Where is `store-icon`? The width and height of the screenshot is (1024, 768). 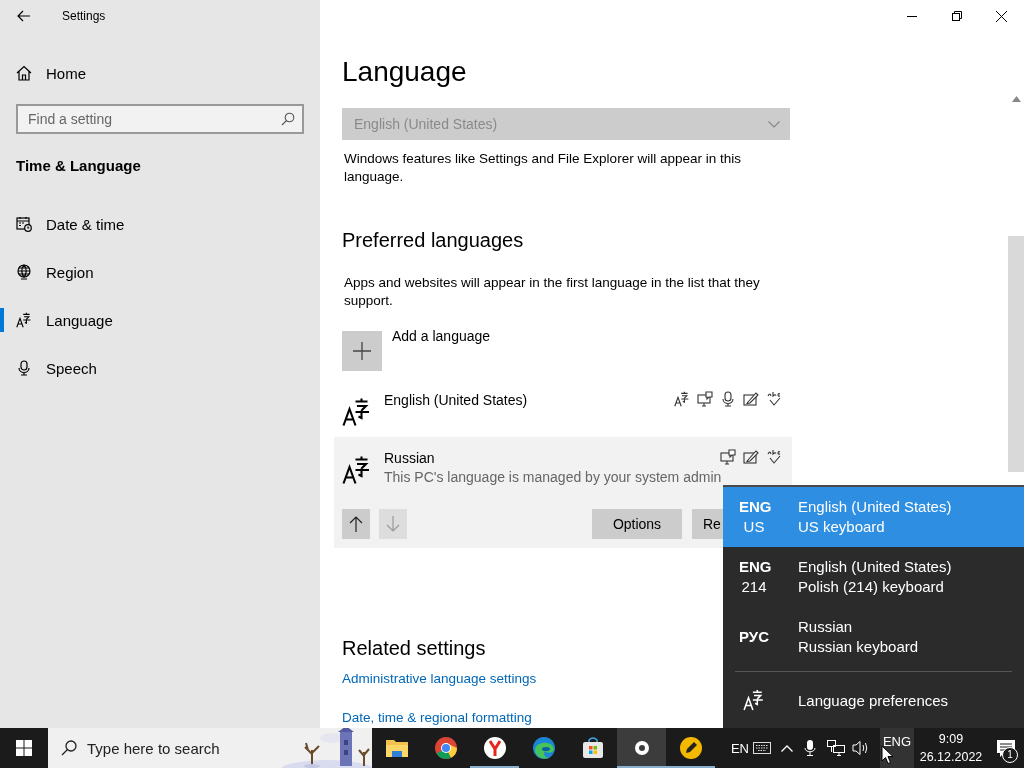 store-icon is located at coordinates (592, 748).